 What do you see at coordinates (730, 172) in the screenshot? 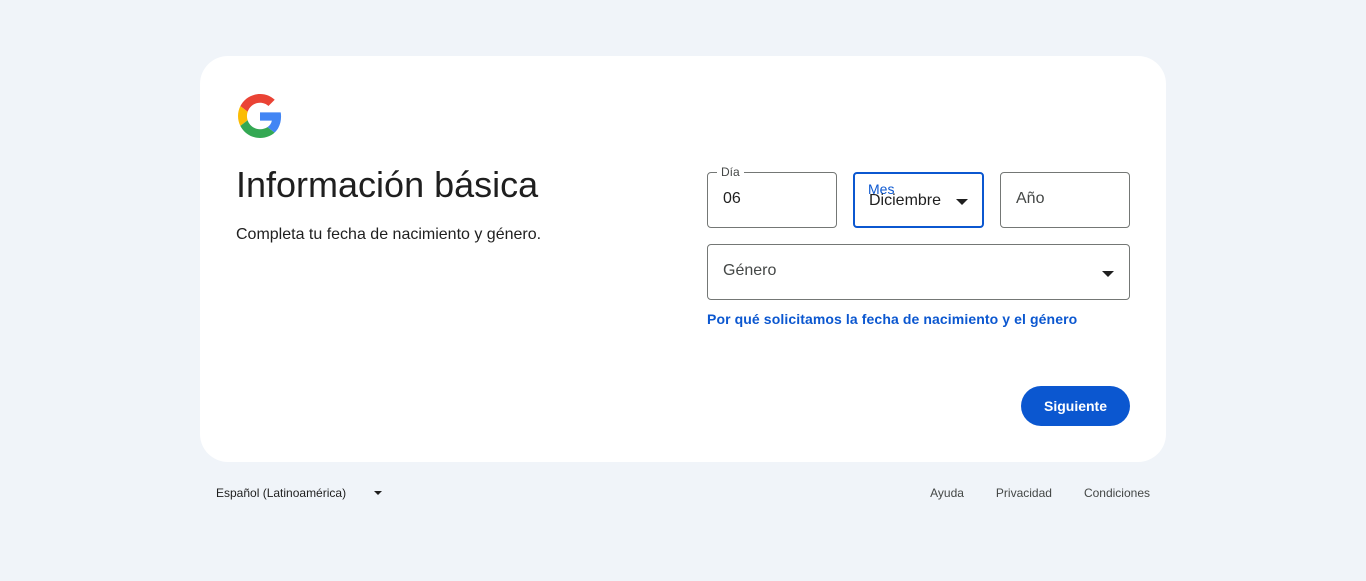
I see `day-label: Día` at bounding box center [730, 172].